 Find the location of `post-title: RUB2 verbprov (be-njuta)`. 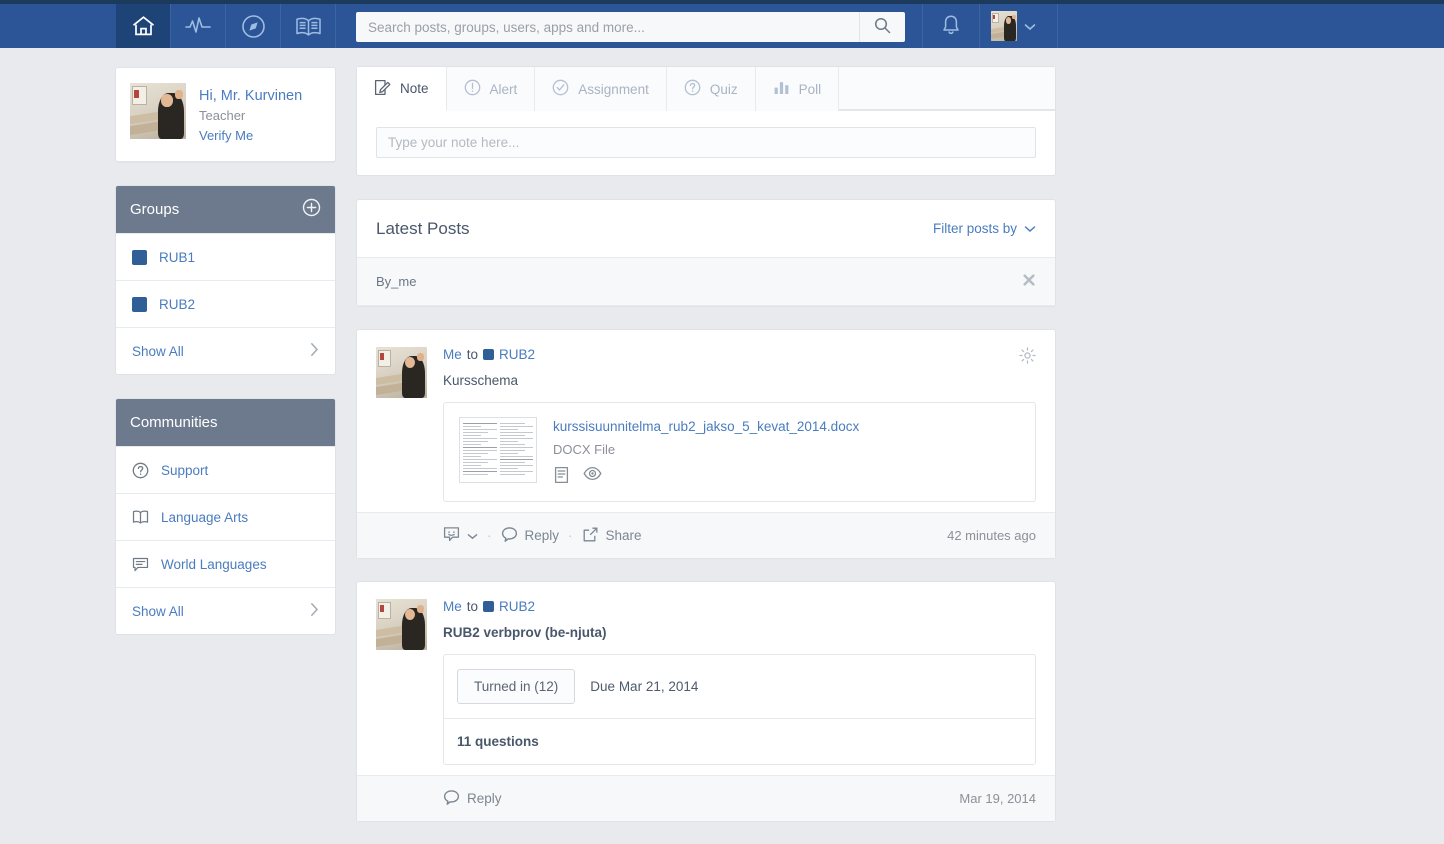

post-title: RUB2 verbprov (be-njuta) is located at coordinates (525, 632).